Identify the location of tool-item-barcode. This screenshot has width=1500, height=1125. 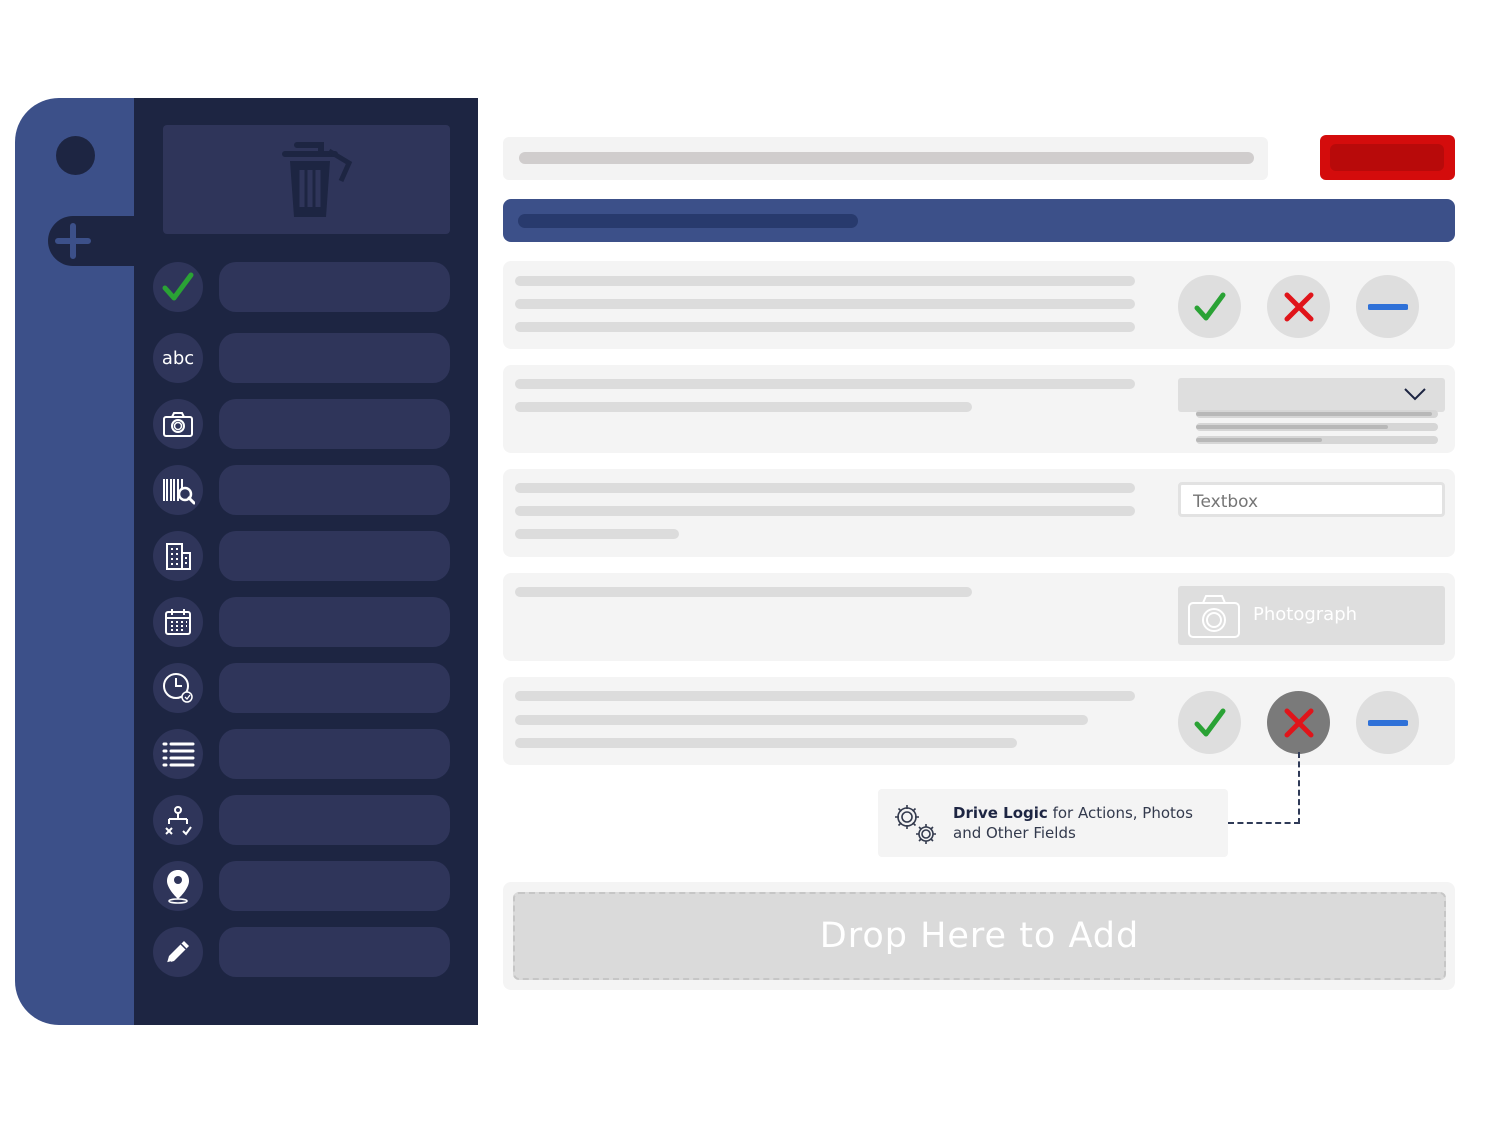
(301, 490).